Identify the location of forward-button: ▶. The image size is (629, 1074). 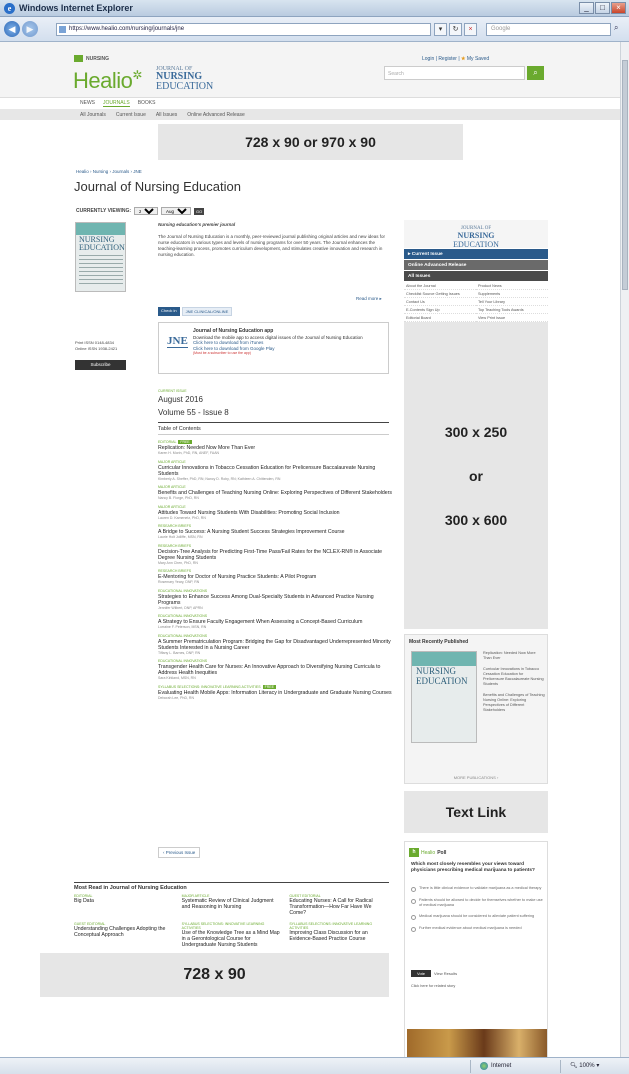
(30, 29).